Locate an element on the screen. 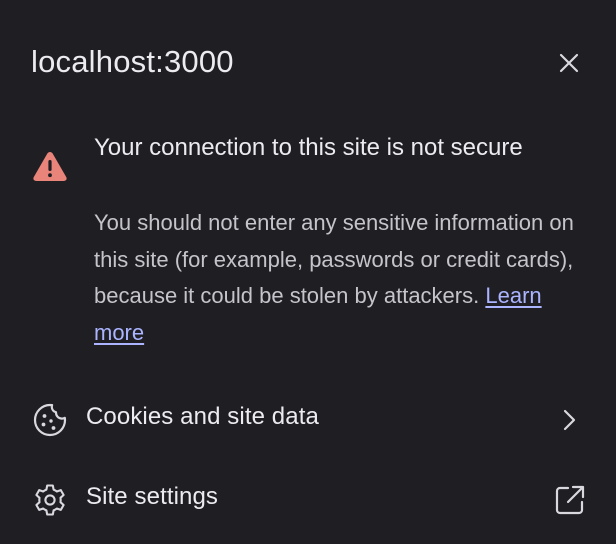 Image resolution: width=616 pixels, height=544 pixels. chevron-right-icon is located at coordinates (569, 420).